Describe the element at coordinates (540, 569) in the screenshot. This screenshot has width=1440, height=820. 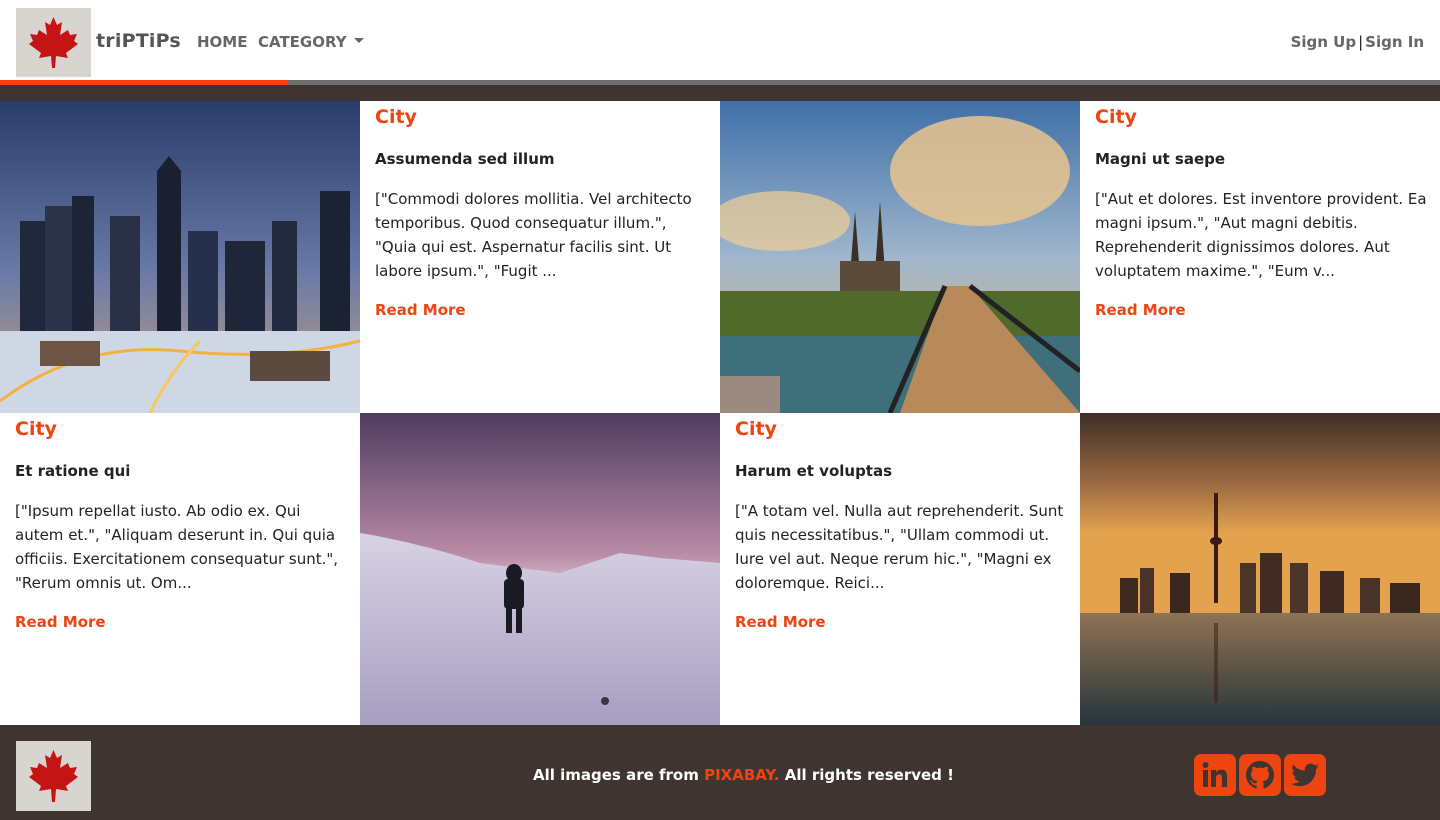
I see `card-image-person-snow-dusk` at that location.